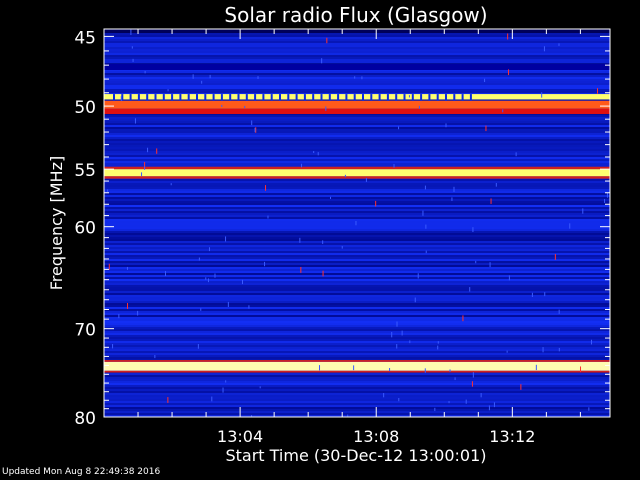 This screenshot has height=480, width=640. I want to click on x-tick-label: 13:12, so click(512, 436).